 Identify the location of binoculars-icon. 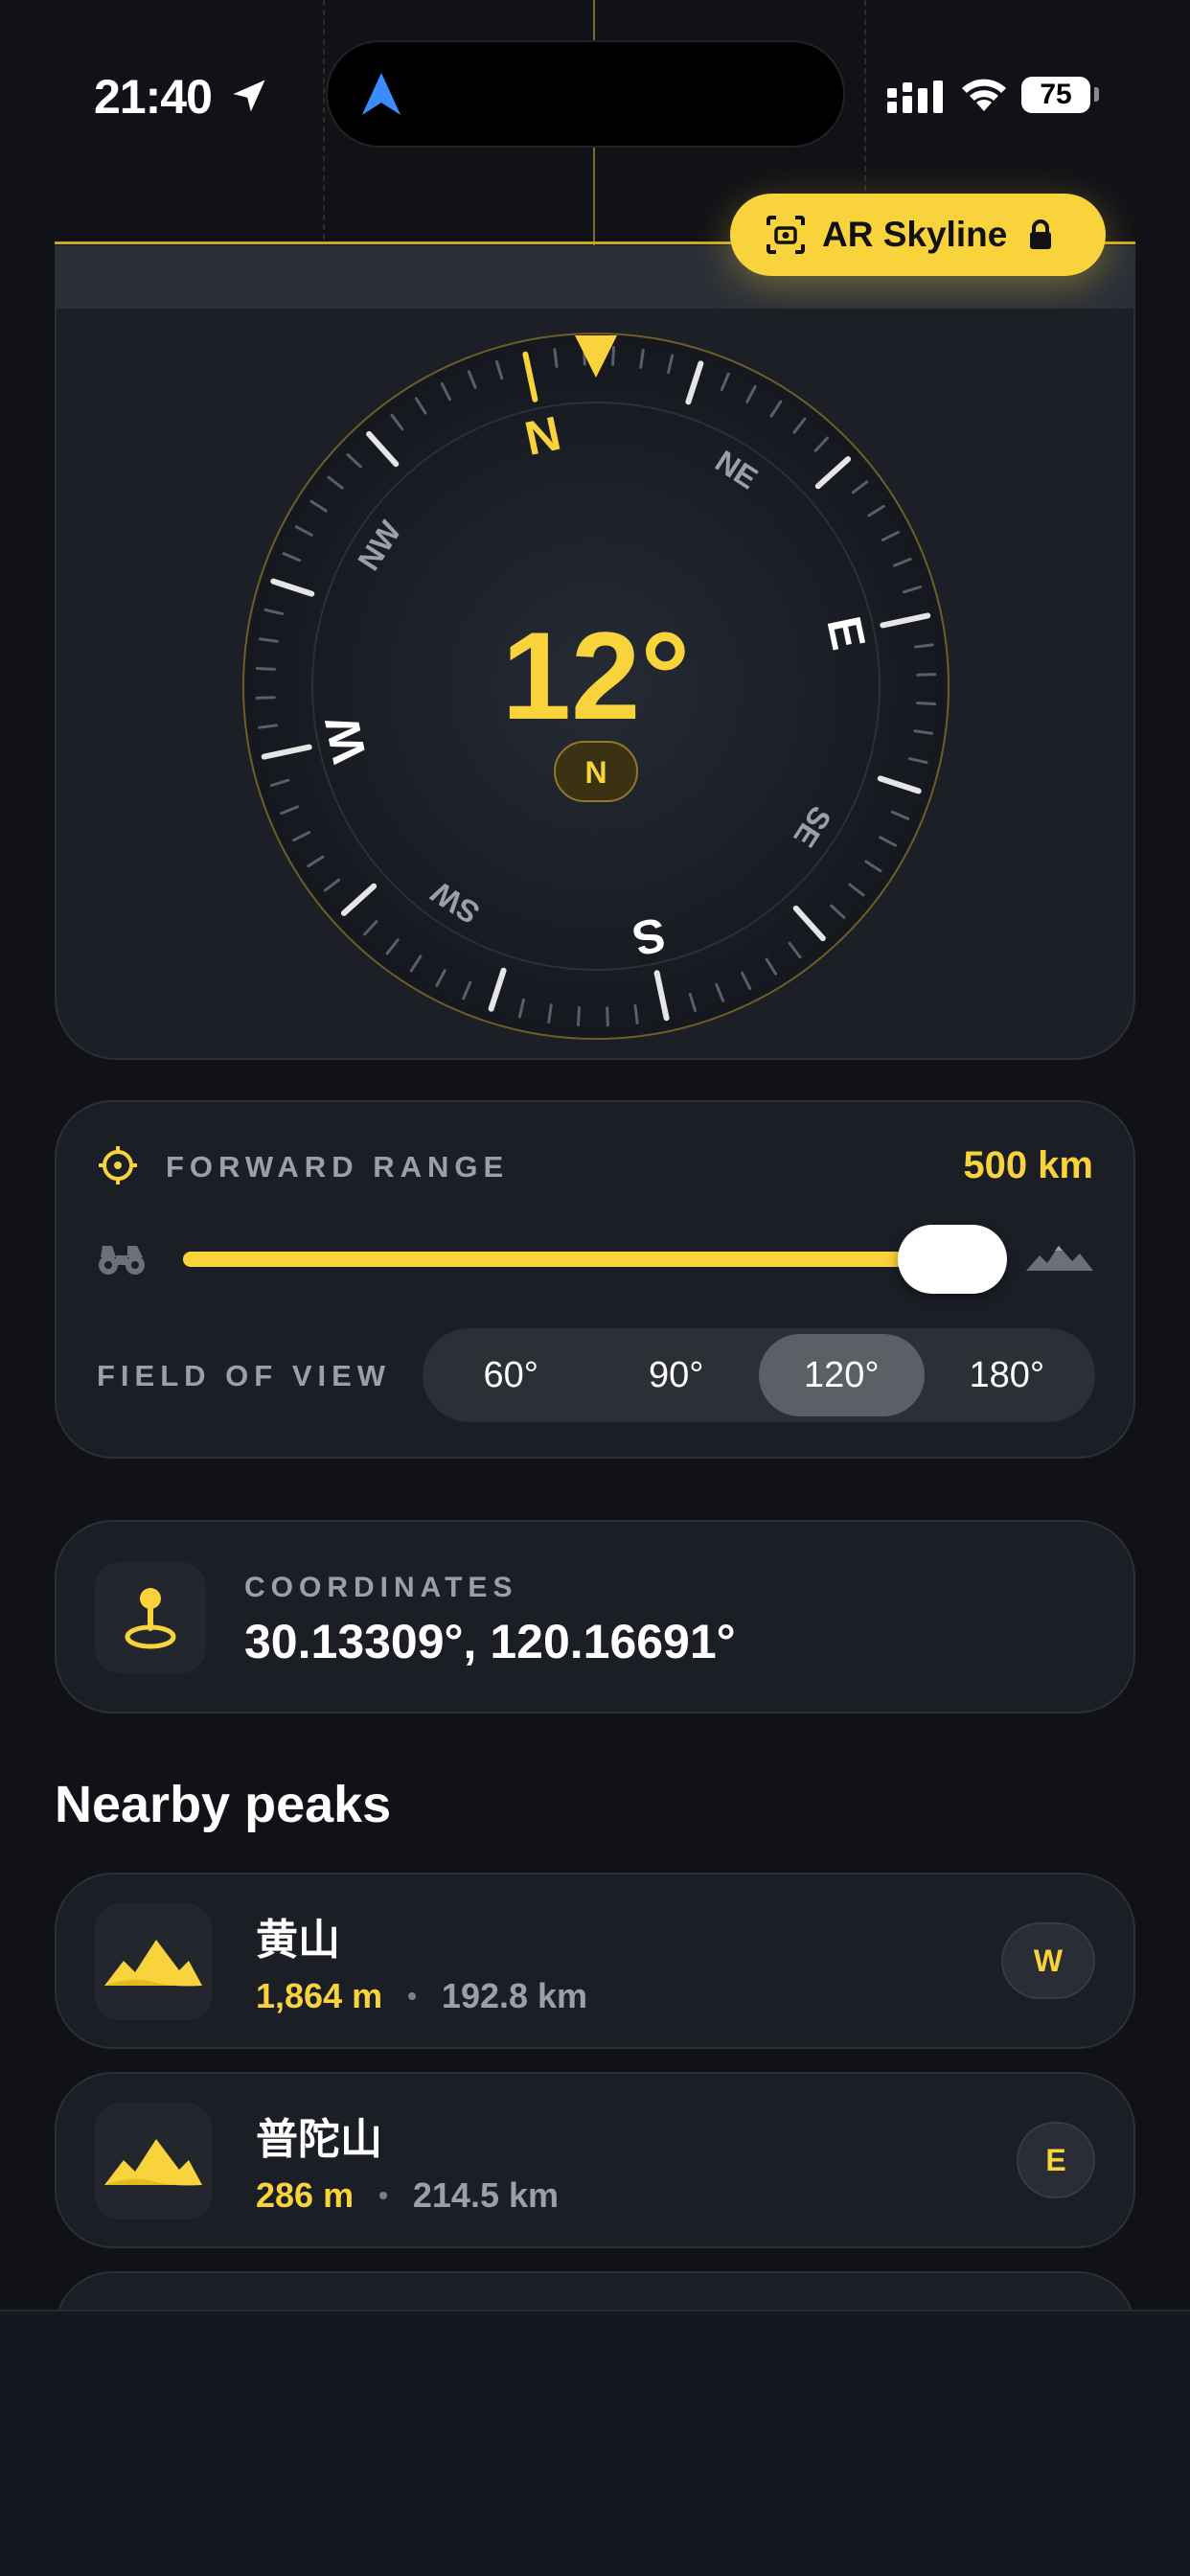
(122, 1260).